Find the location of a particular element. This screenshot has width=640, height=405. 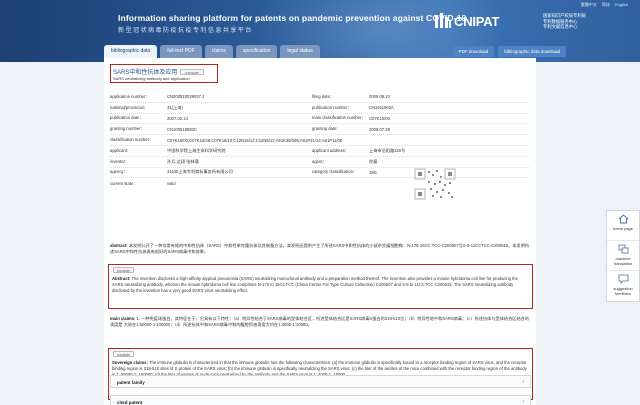

application-number-value: CN200510029037.2 is located at coordinates (186, 97).